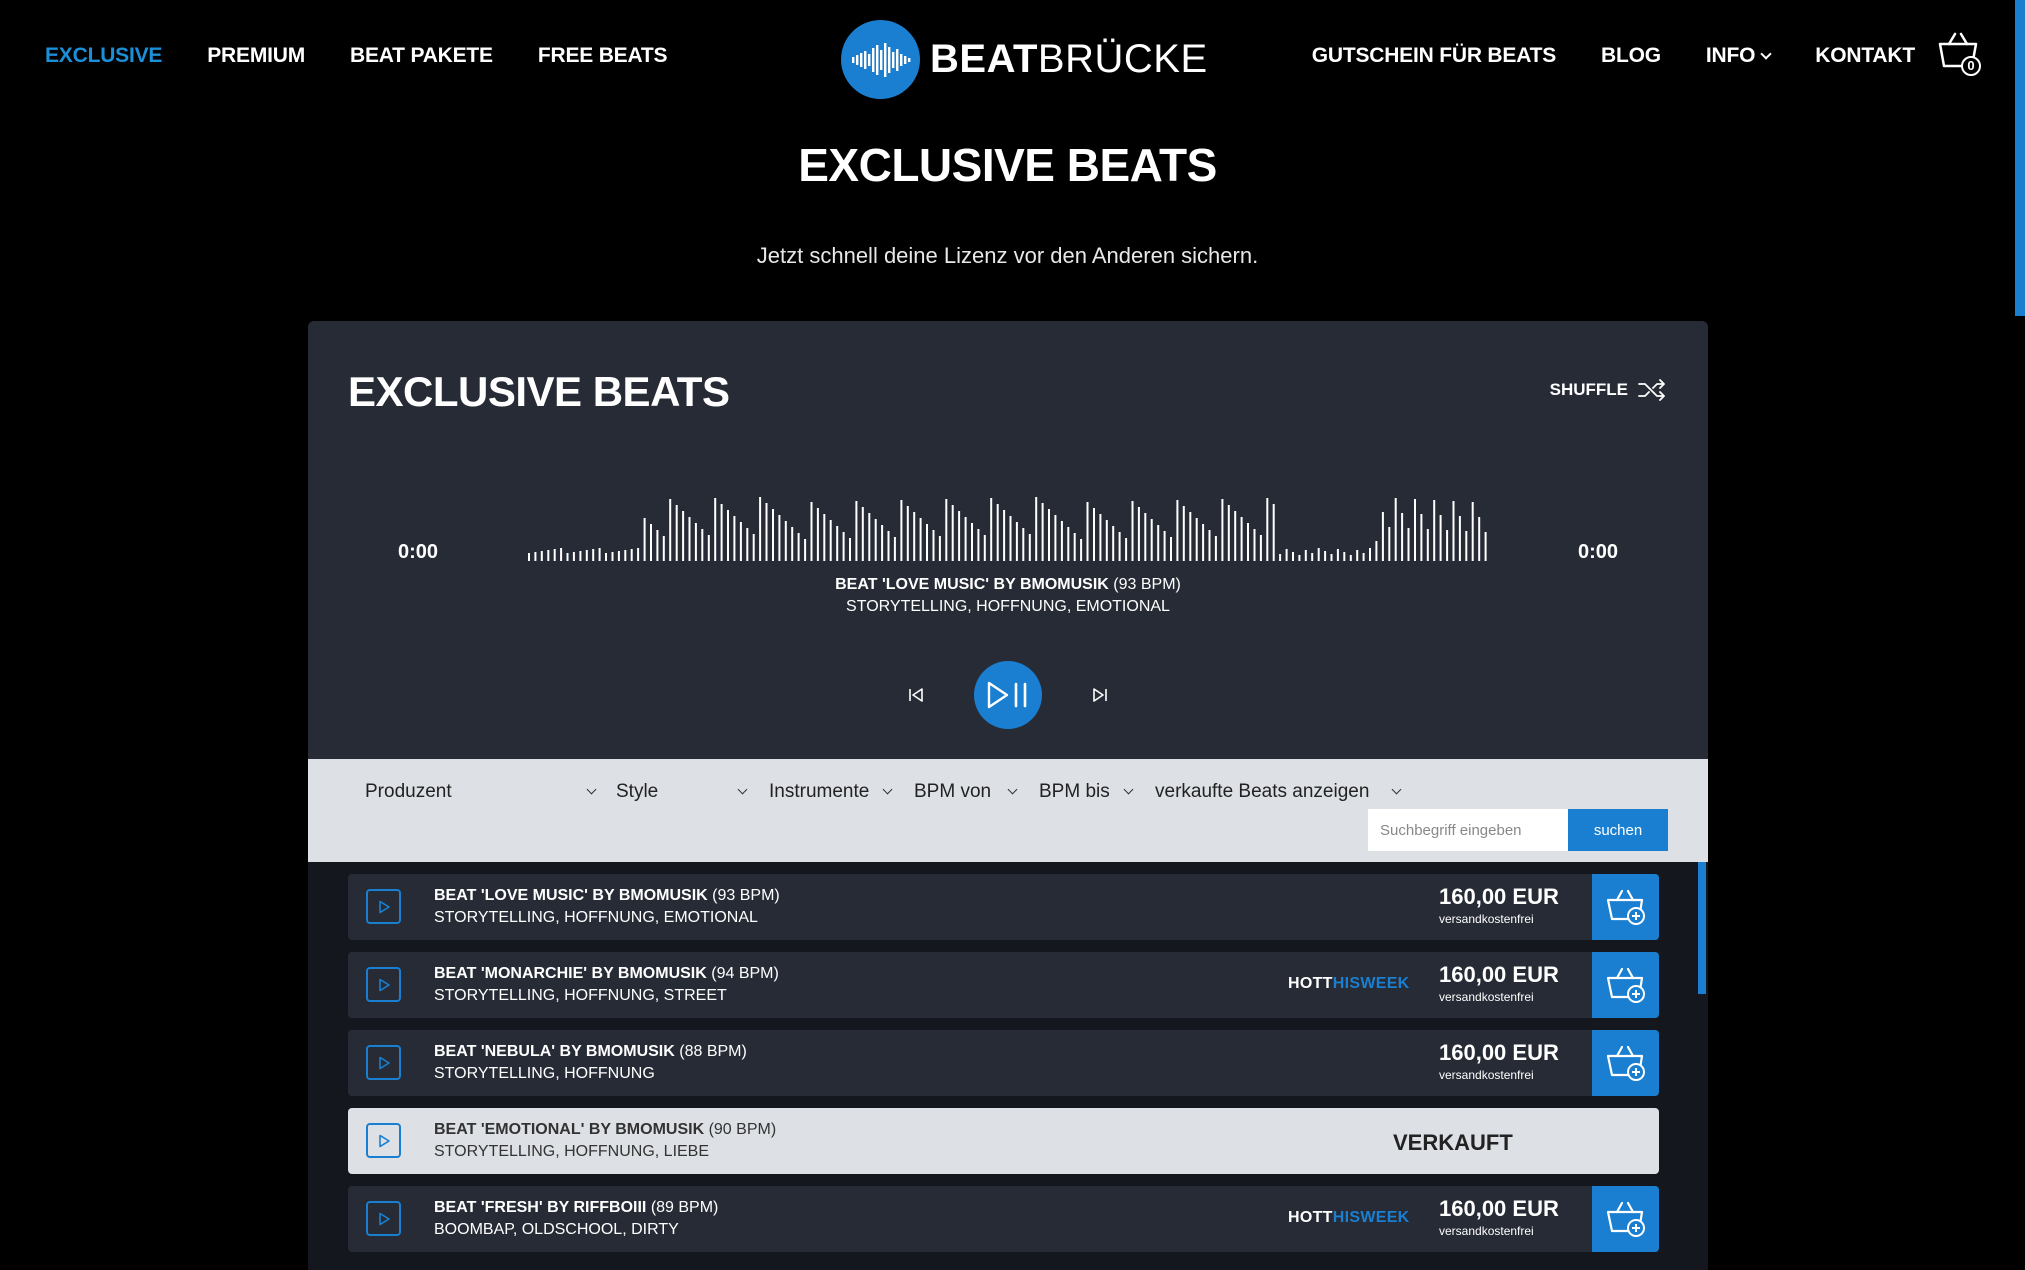 The image size is (2025, 1270). I want to click on play-pause-button, so click(1008, 695).